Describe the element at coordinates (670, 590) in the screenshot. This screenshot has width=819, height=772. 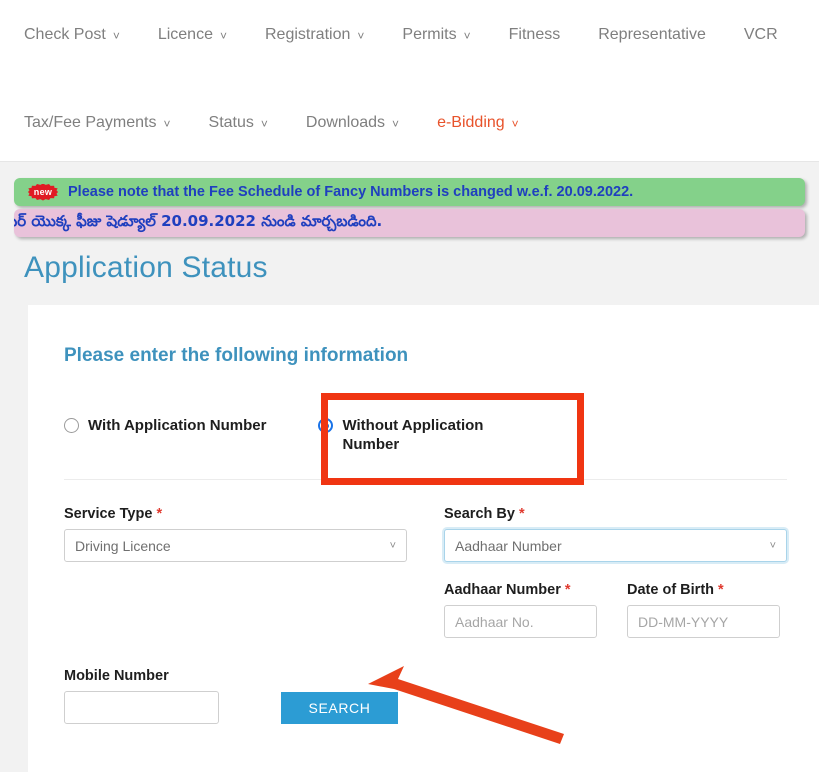
I see `date-of-birth-label-text: Date of Birth` at that location.